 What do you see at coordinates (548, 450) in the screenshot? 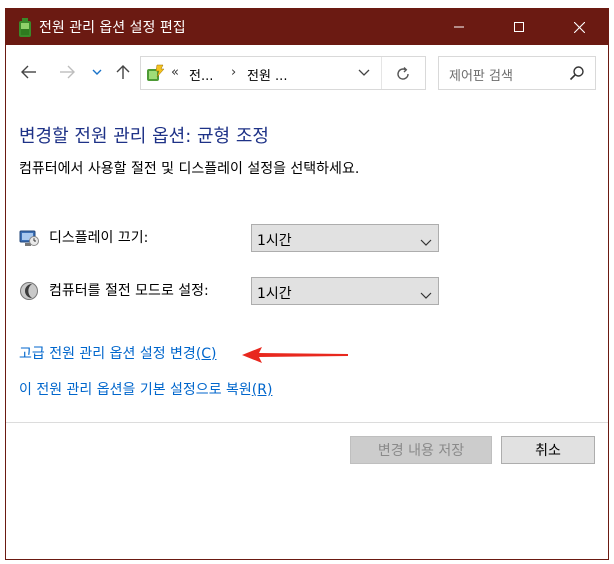
I see `cancel-button: 취소` at bounding box center [548, 450].